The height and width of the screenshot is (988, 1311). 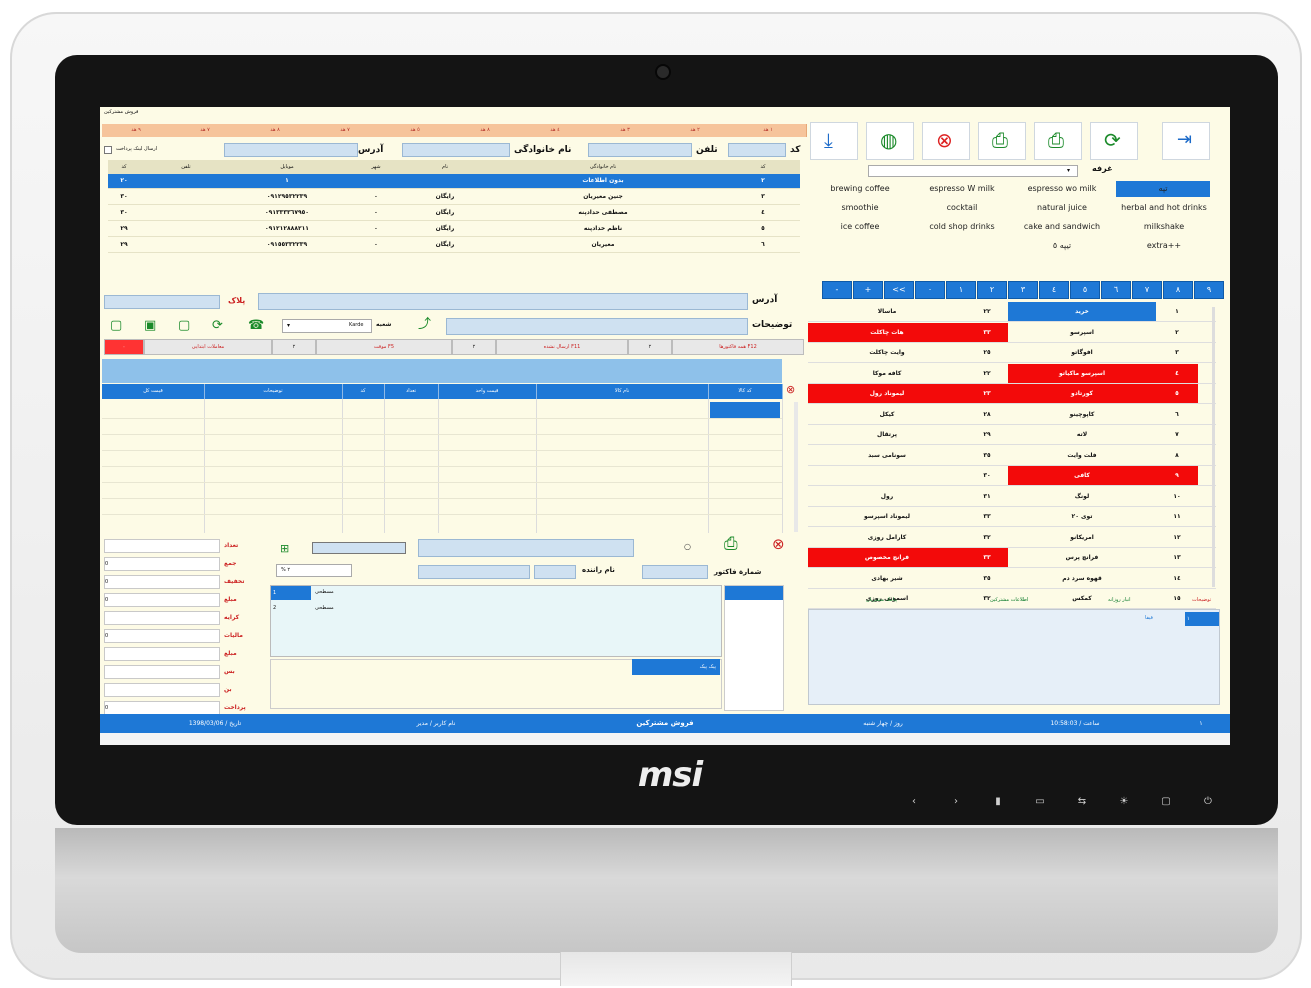 I want to click on pay-button: پیک پیک, so click(x=676, y=667).